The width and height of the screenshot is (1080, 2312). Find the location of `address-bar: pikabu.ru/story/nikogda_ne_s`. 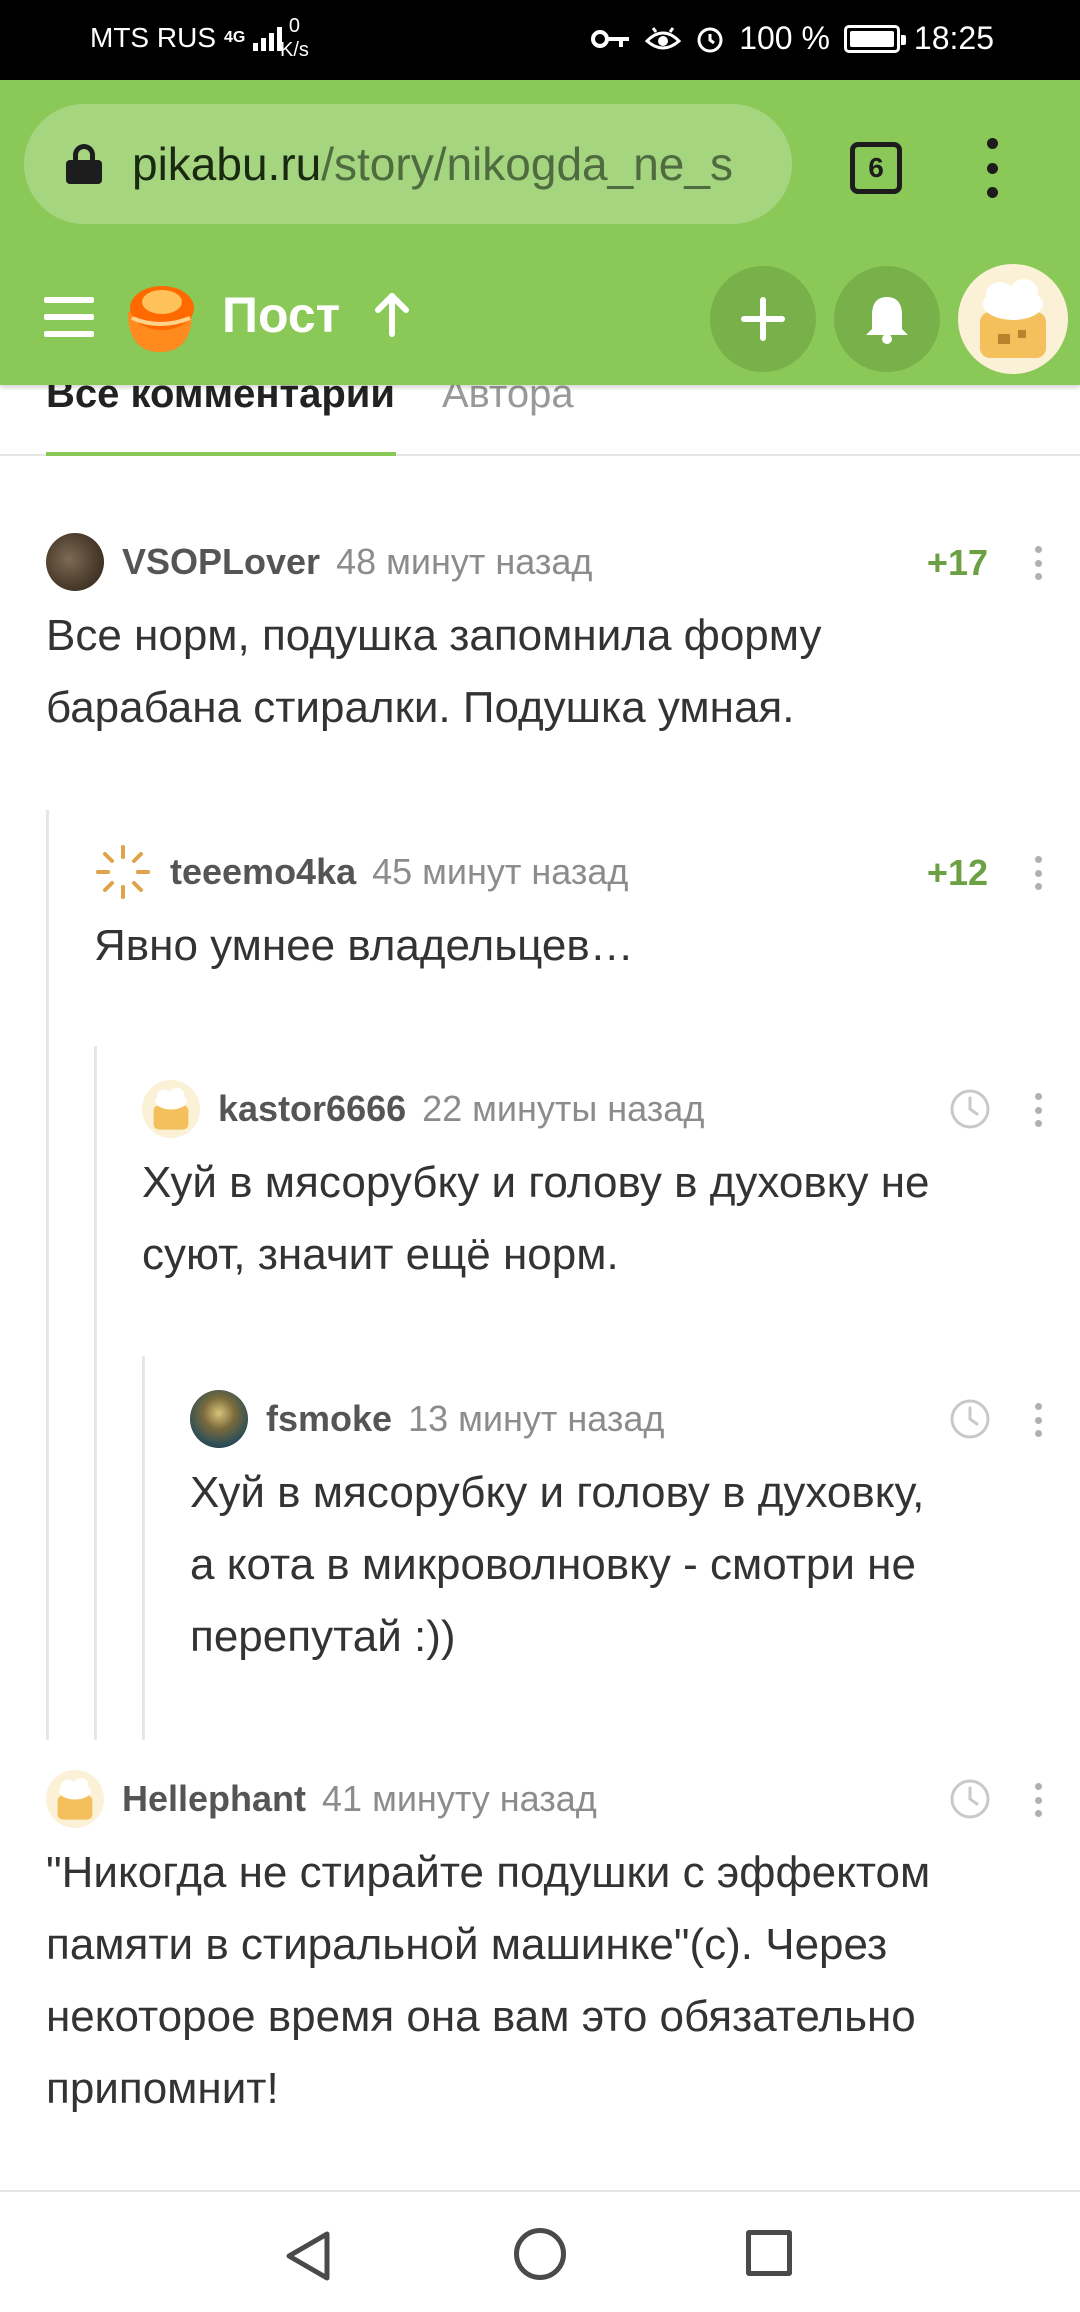

address-bar: pikabu.ru/story/nikogda_ne_s is located at coordinates (408, 164).